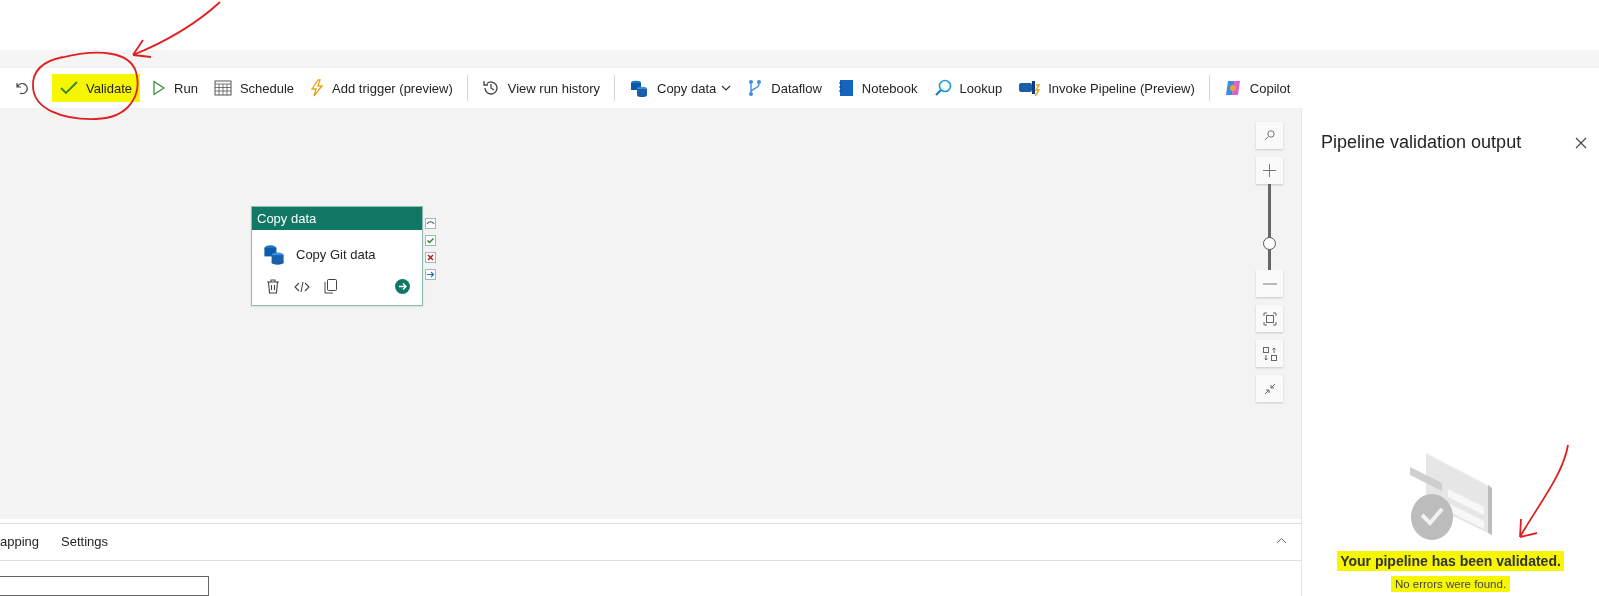  Describe the element at coordinates (1421, 142) in the screenshot. I see `panel-title: Pipeline validation output` at that location.